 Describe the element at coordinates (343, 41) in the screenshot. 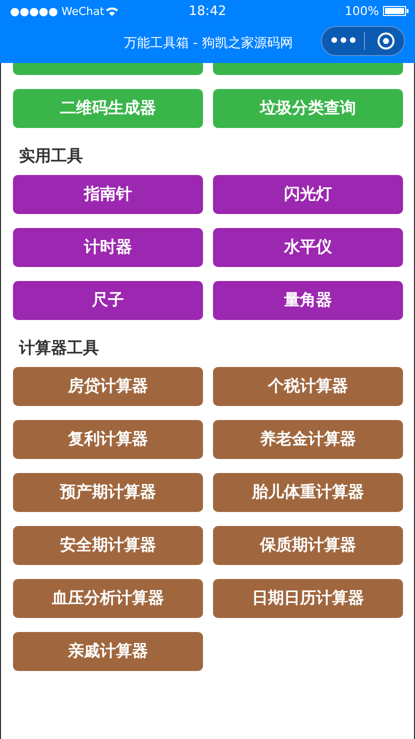

I see `more-button: •••` at that location.